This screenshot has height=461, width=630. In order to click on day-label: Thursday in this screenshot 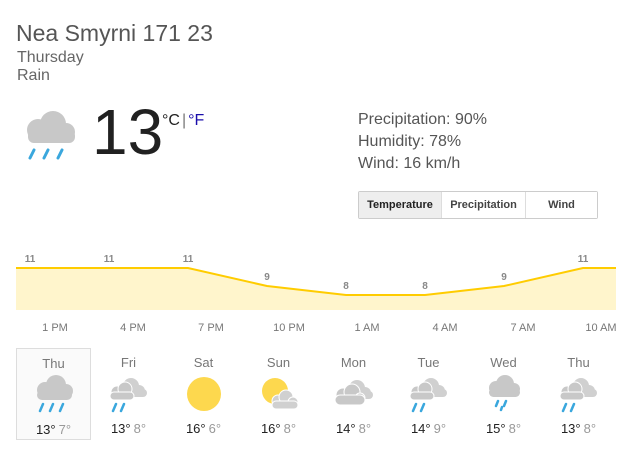, I will do `click(50, 57)`.